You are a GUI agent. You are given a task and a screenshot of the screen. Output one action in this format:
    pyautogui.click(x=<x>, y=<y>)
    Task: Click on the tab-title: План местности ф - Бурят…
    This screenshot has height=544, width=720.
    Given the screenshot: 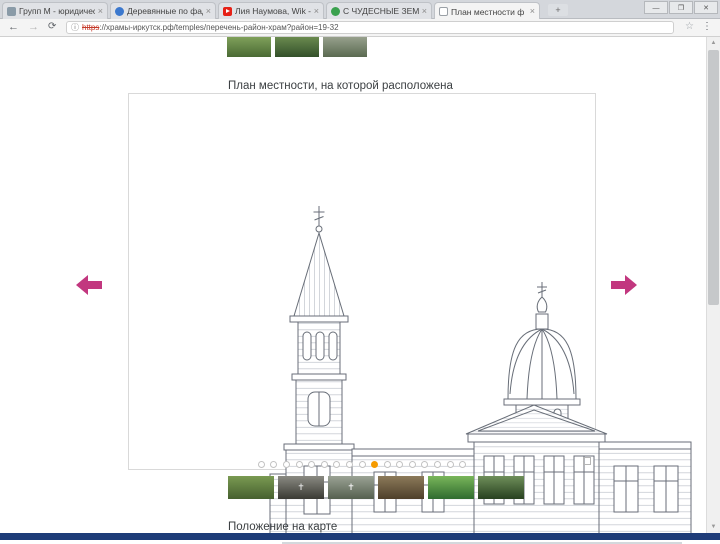 What is the action you would take?
    pyautogui.click(x=489, y=11)
    